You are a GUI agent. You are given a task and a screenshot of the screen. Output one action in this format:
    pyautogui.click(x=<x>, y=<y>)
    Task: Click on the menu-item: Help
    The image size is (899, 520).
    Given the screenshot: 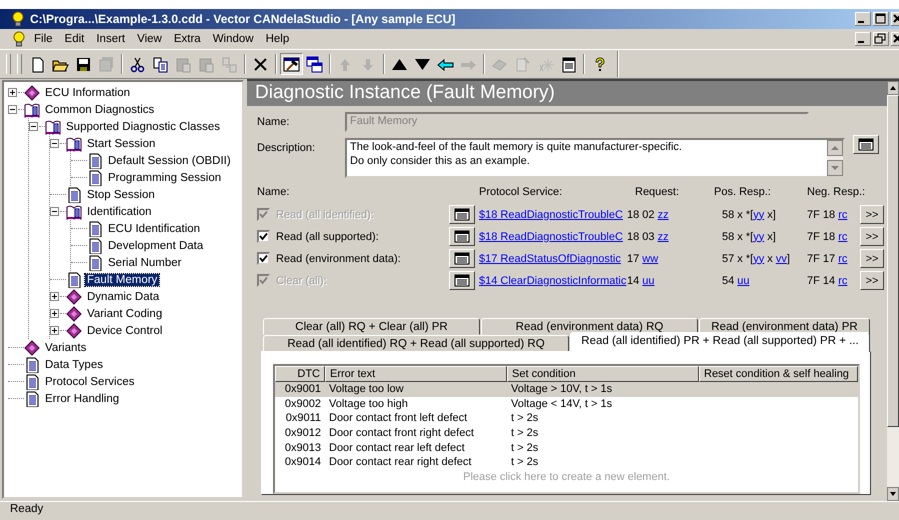 What is the action you would take?
    pyautogui.click(x=278, y=39)
    